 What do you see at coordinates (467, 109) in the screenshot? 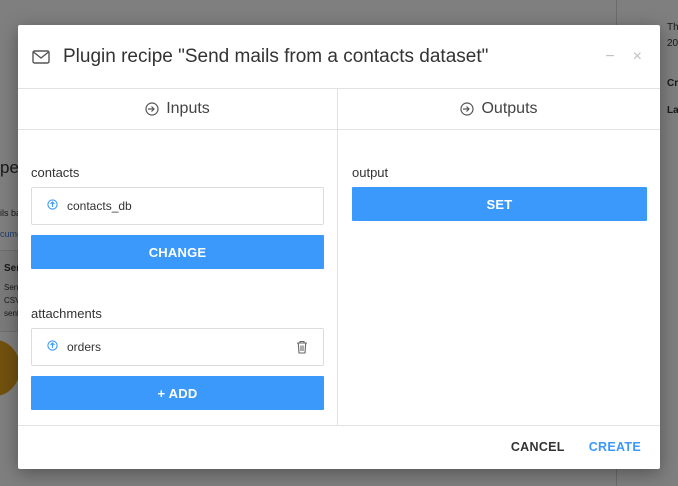
I see `sign-out-icon` at bounding box center [467, 109].